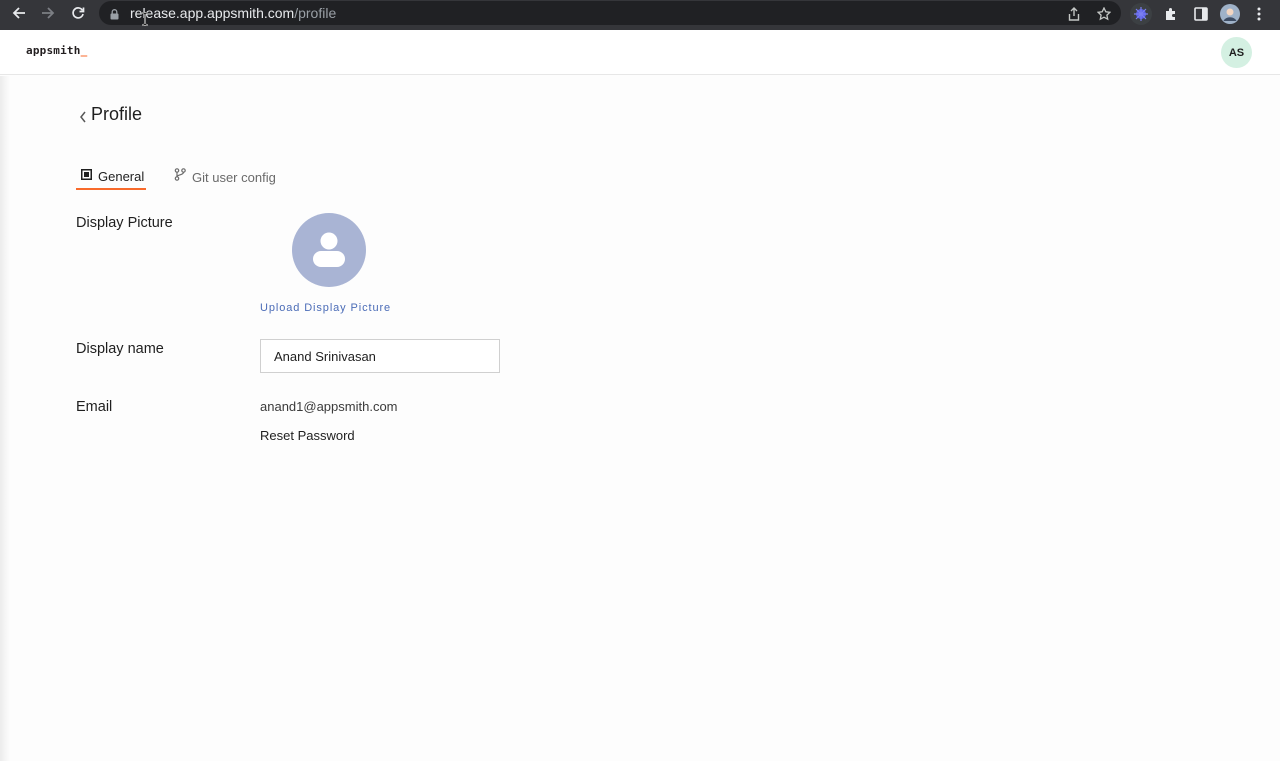 The width and height of the screenshot is (1280, 761). I want to click on tab-general: General, so click(111, 177).